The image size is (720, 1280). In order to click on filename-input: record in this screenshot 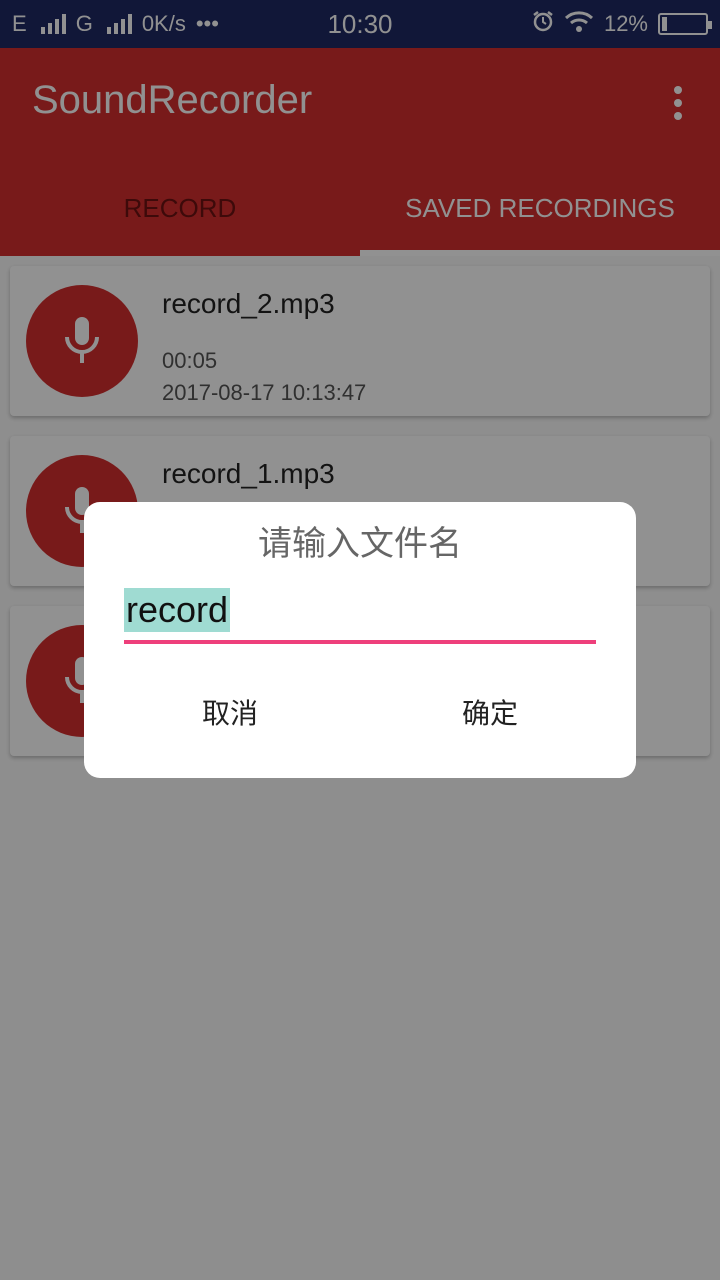, I will do `click(360, 616)`.